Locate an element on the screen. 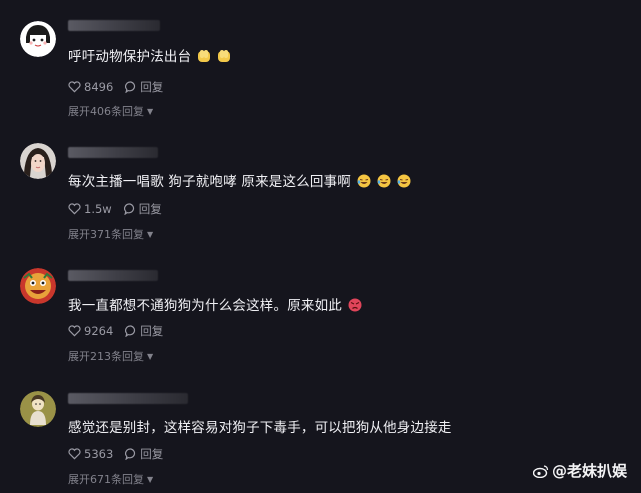 This screenshot has height=493, width=641. like-count: 1.5w is located at coordinates (98, 209).